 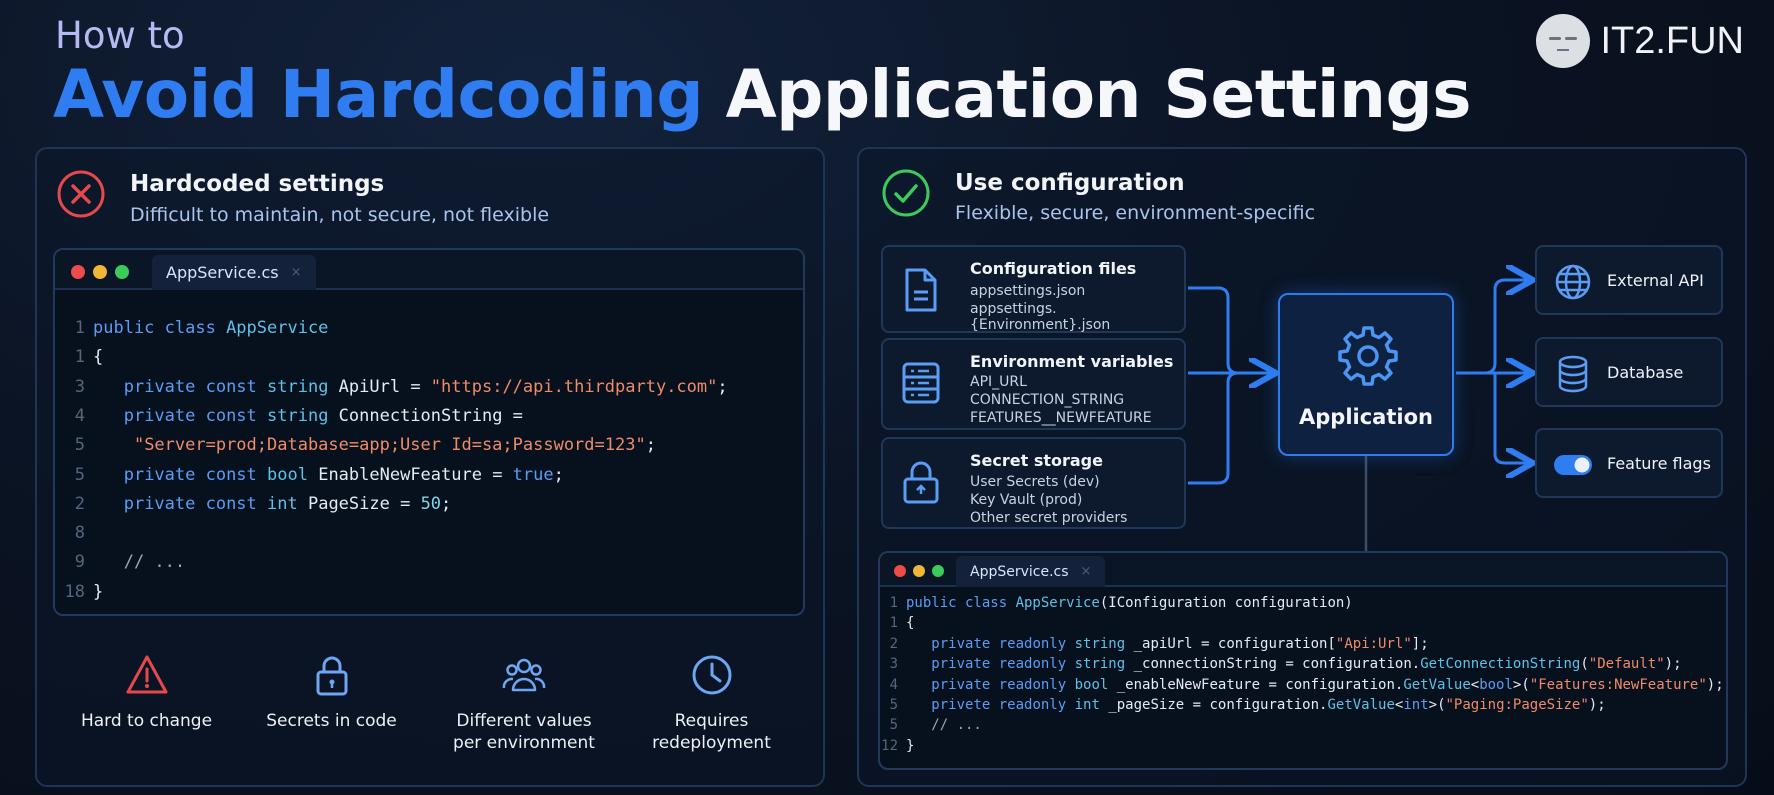 What do you see at coordinates (1098, 94) in the screenshot?
I see `page-title-rest: Application Settings` at bounding box center [1098, 94].